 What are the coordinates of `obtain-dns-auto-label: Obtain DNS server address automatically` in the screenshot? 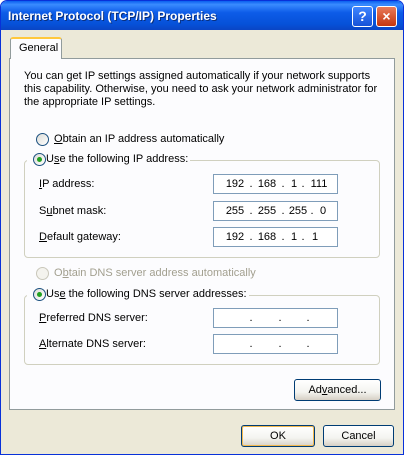 It's located at (155, 273).